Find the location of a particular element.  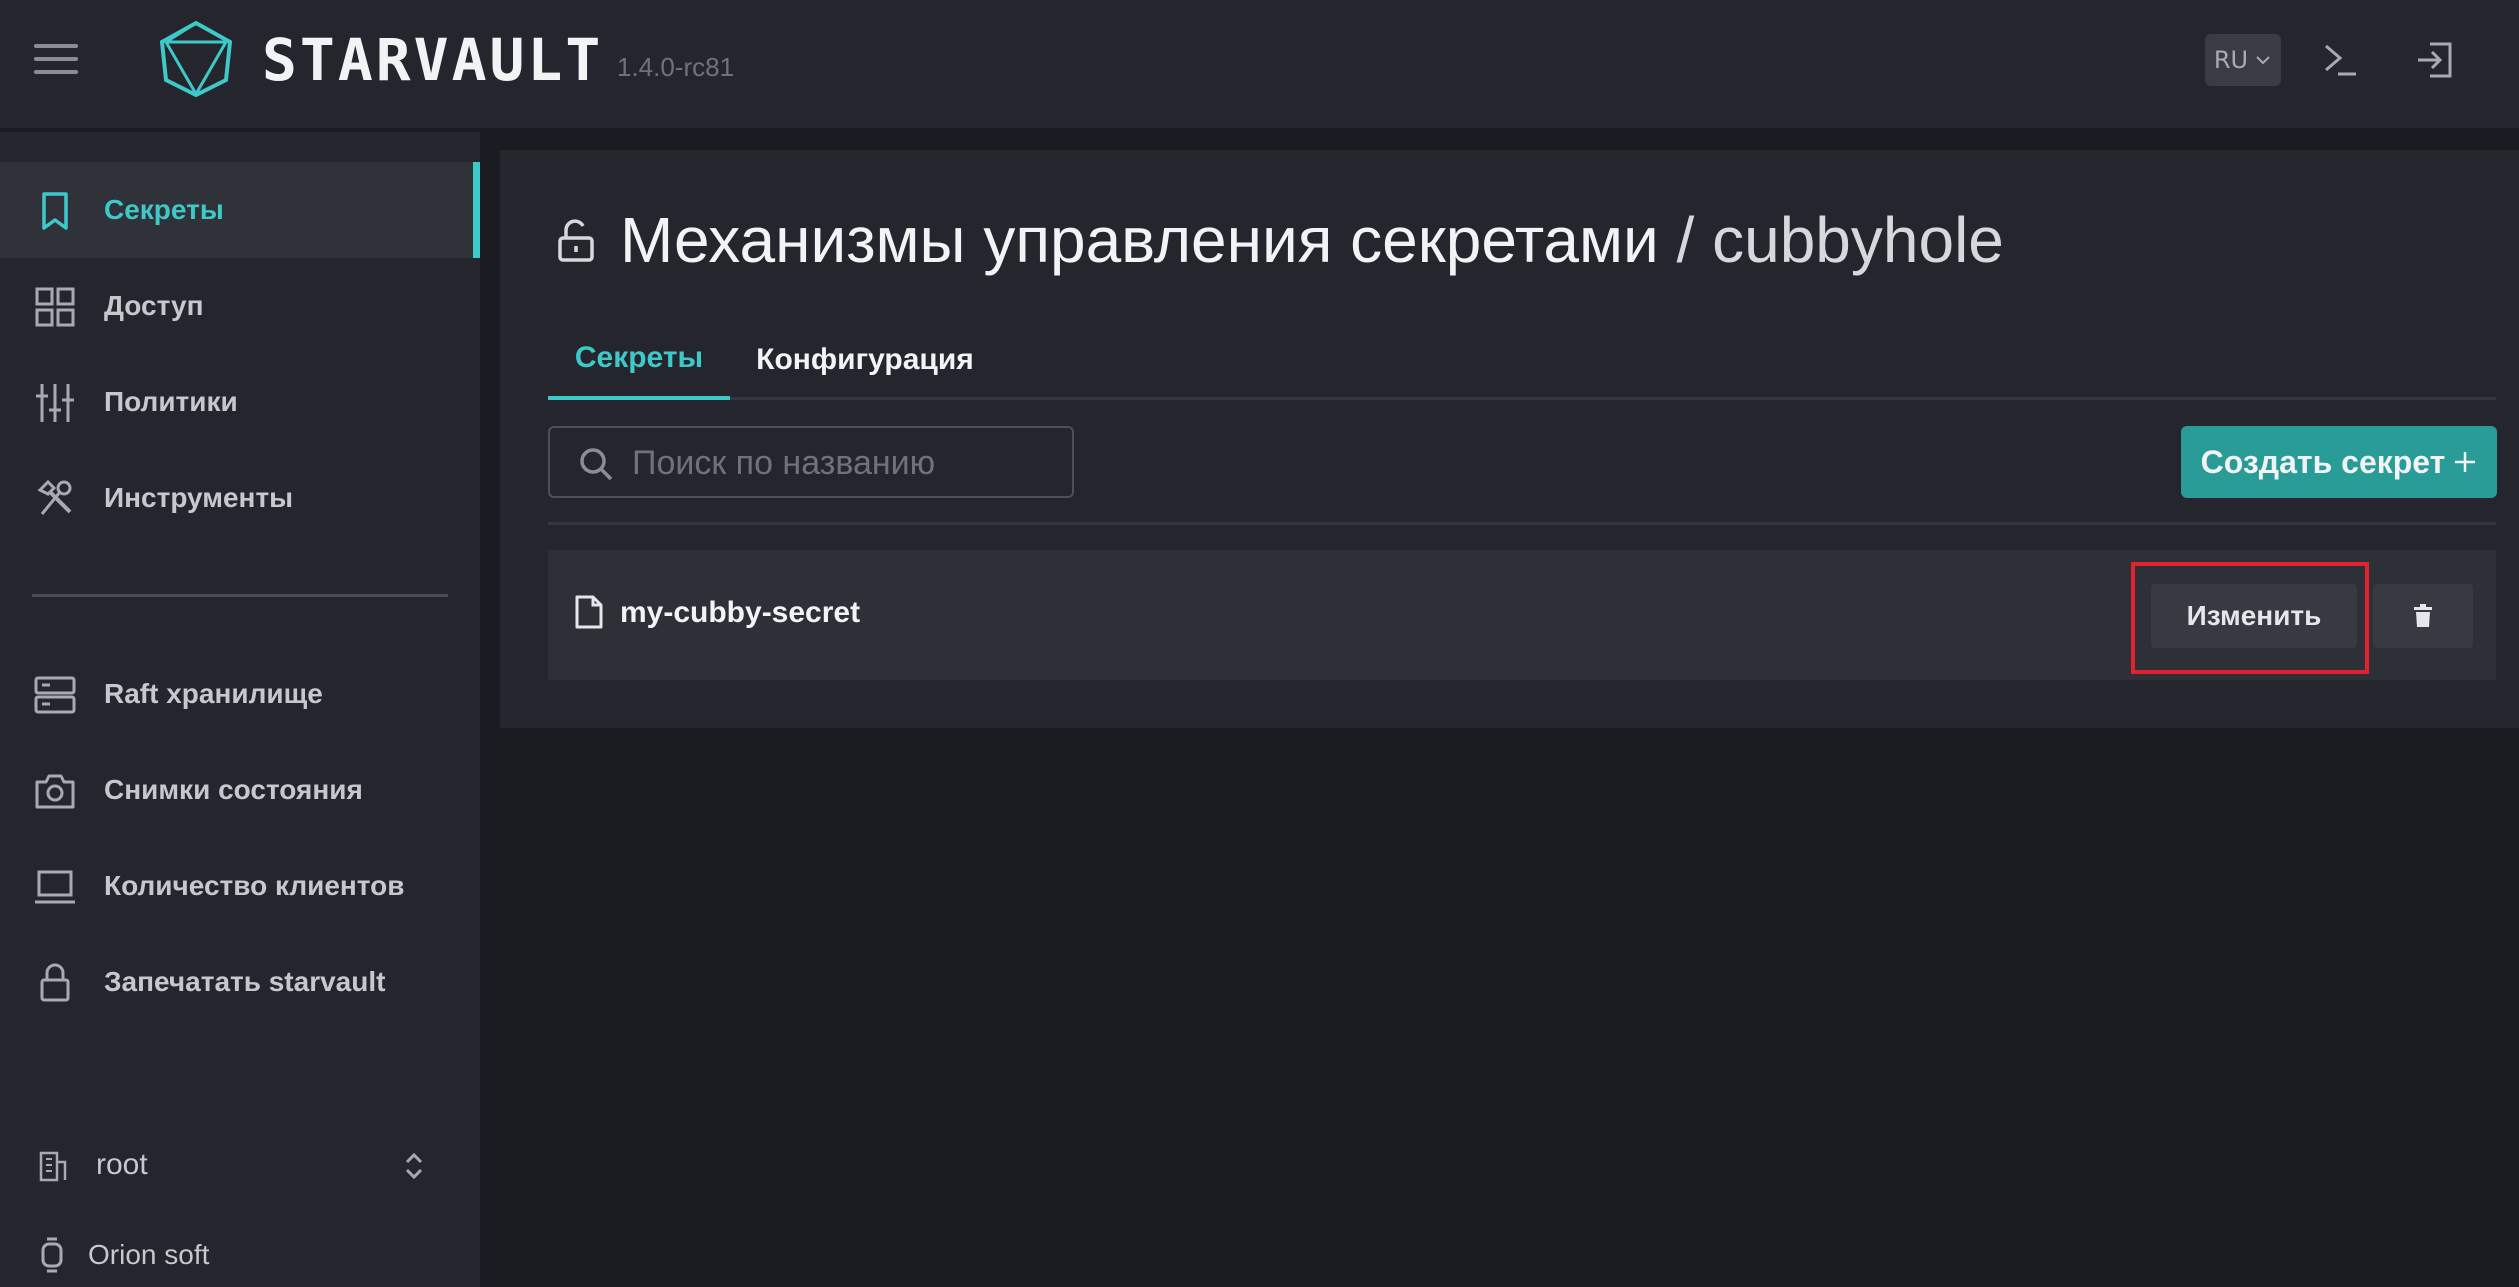

namespace-label: root is located at coordinates (122, 1164).